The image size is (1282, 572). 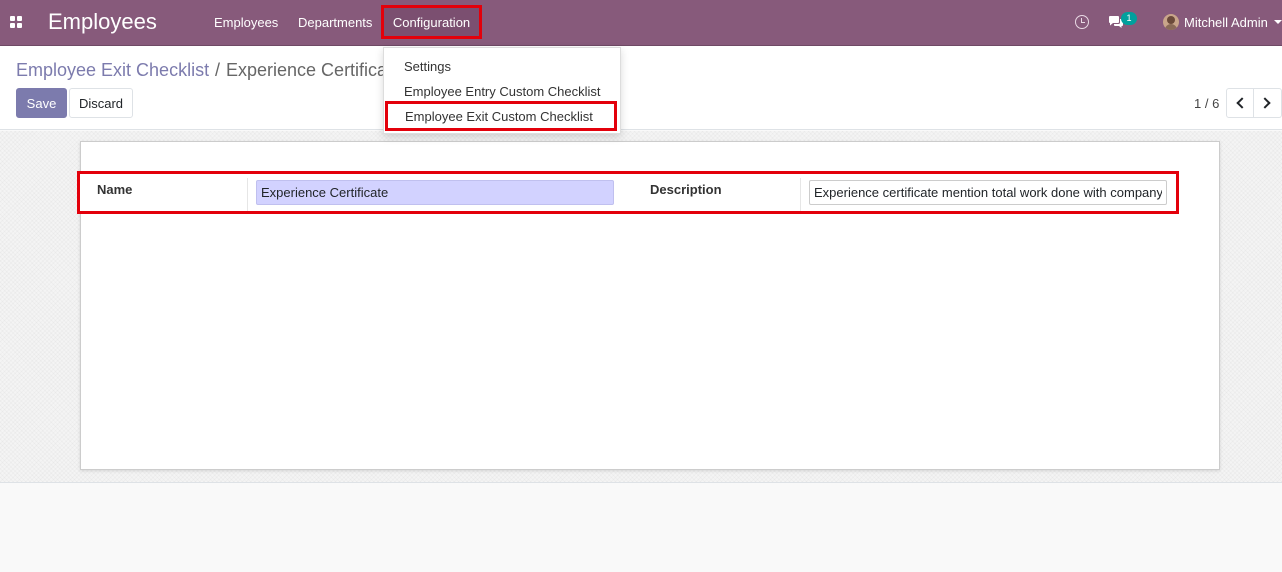 What do you see at coordinates (115, 189) in the screenshot?
I see `name-label: Name` at bounding box center [115, 189].